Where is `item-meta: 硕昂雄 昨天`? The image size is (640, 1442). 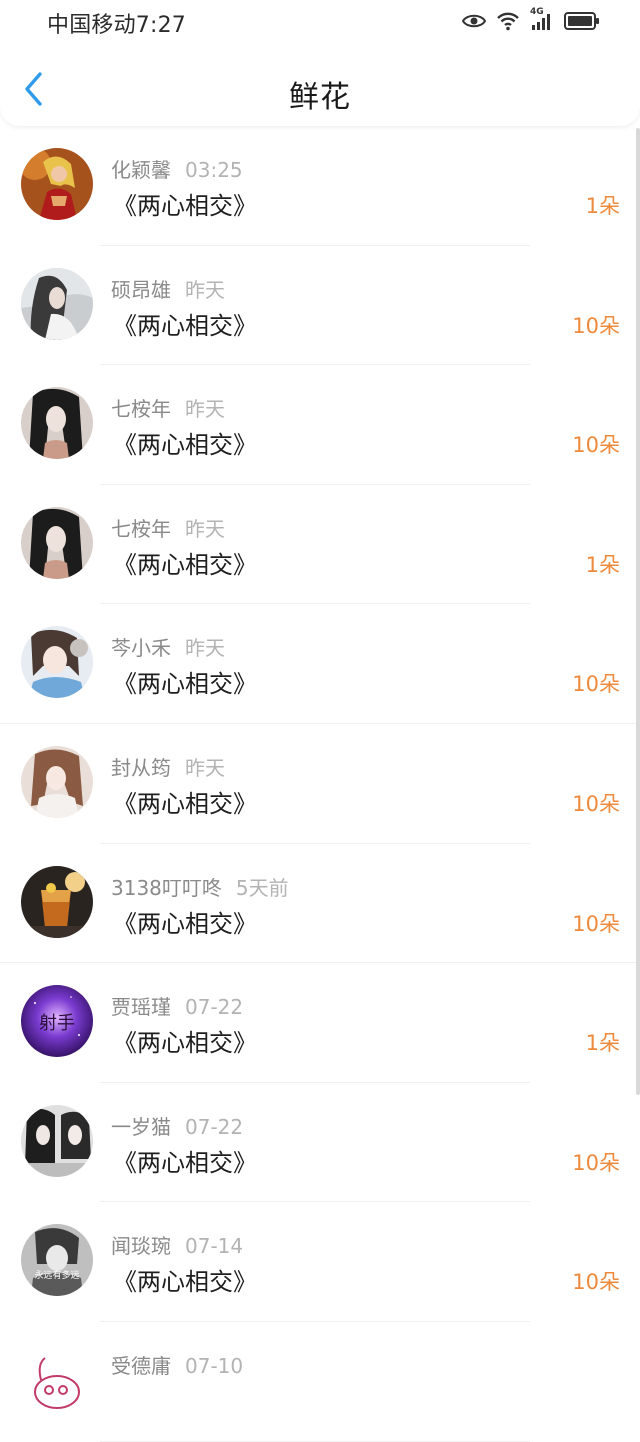 item-meta: 硕昂雄 昨天 is located at coordinates (168, 288).